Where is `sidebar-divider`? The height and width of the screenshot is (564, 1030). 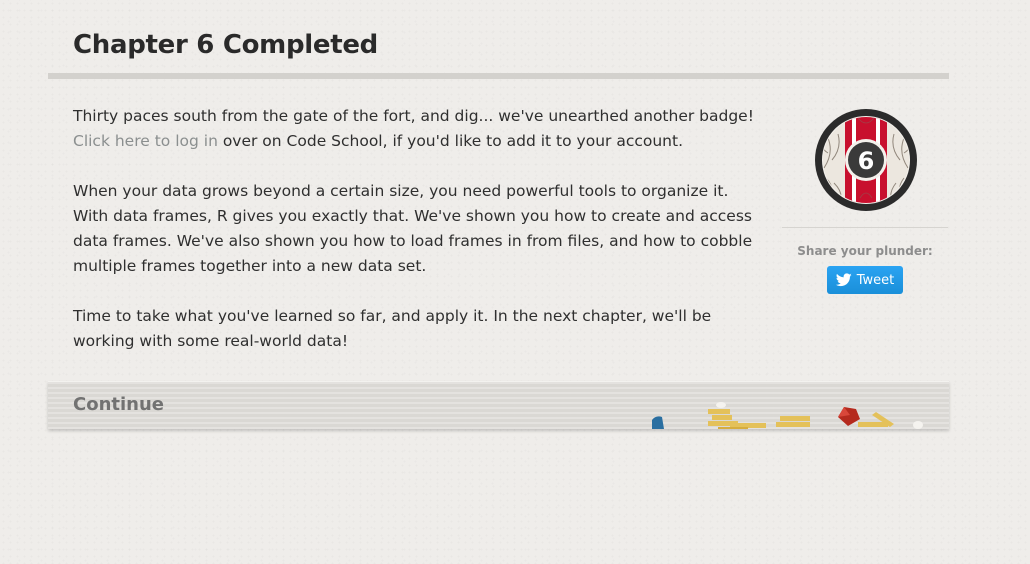 sidebar-divider is located at coordinates (865, 227).